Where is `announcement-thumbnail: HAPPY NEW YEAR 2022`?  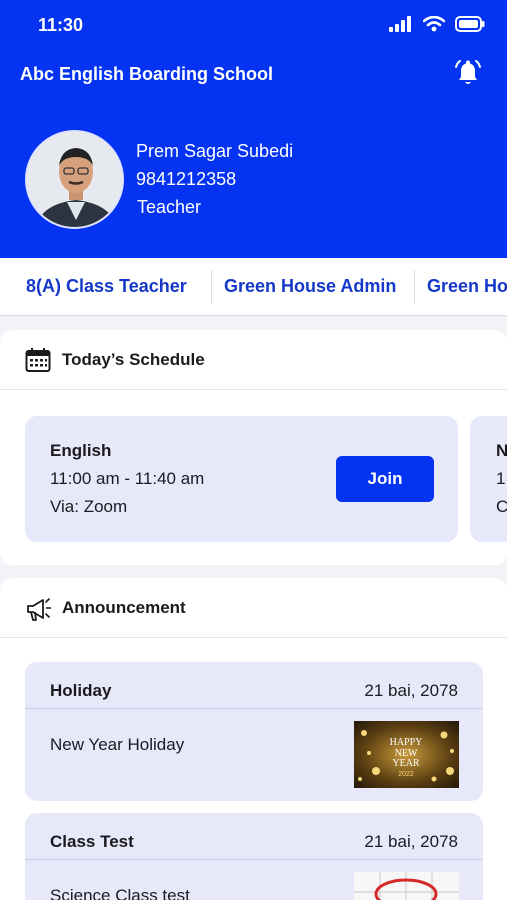
announcement-thumbnail: HAPPY NEW YEAR 2022 is located at coordinates (406, 754).